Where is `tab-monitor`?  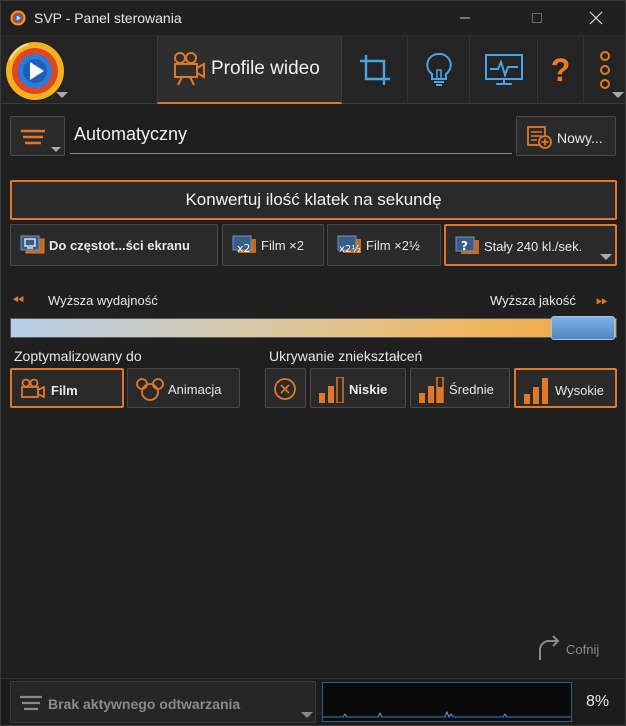
tab-monitor is located at coordinates (504, 70).